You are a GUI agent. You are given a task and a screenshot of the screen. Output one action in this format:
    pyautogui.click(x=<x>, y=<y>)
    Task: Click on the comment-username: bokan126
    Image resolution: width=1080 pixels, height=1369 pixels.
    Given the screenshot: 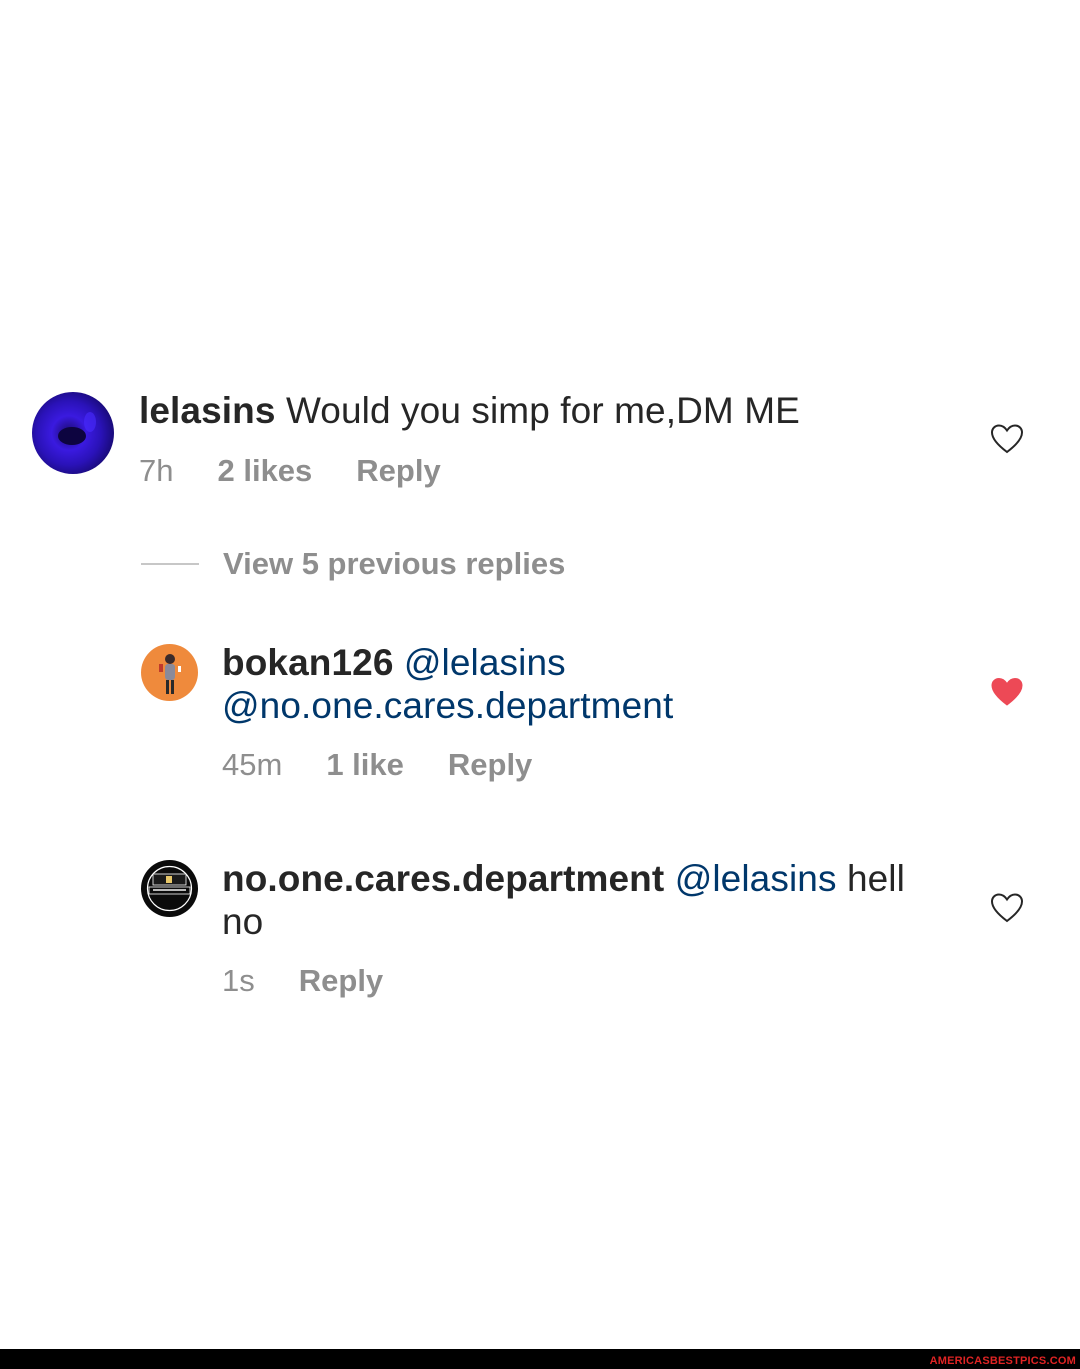 What is the action you would take?
    pyautogui.click(x=308, y=662)
    